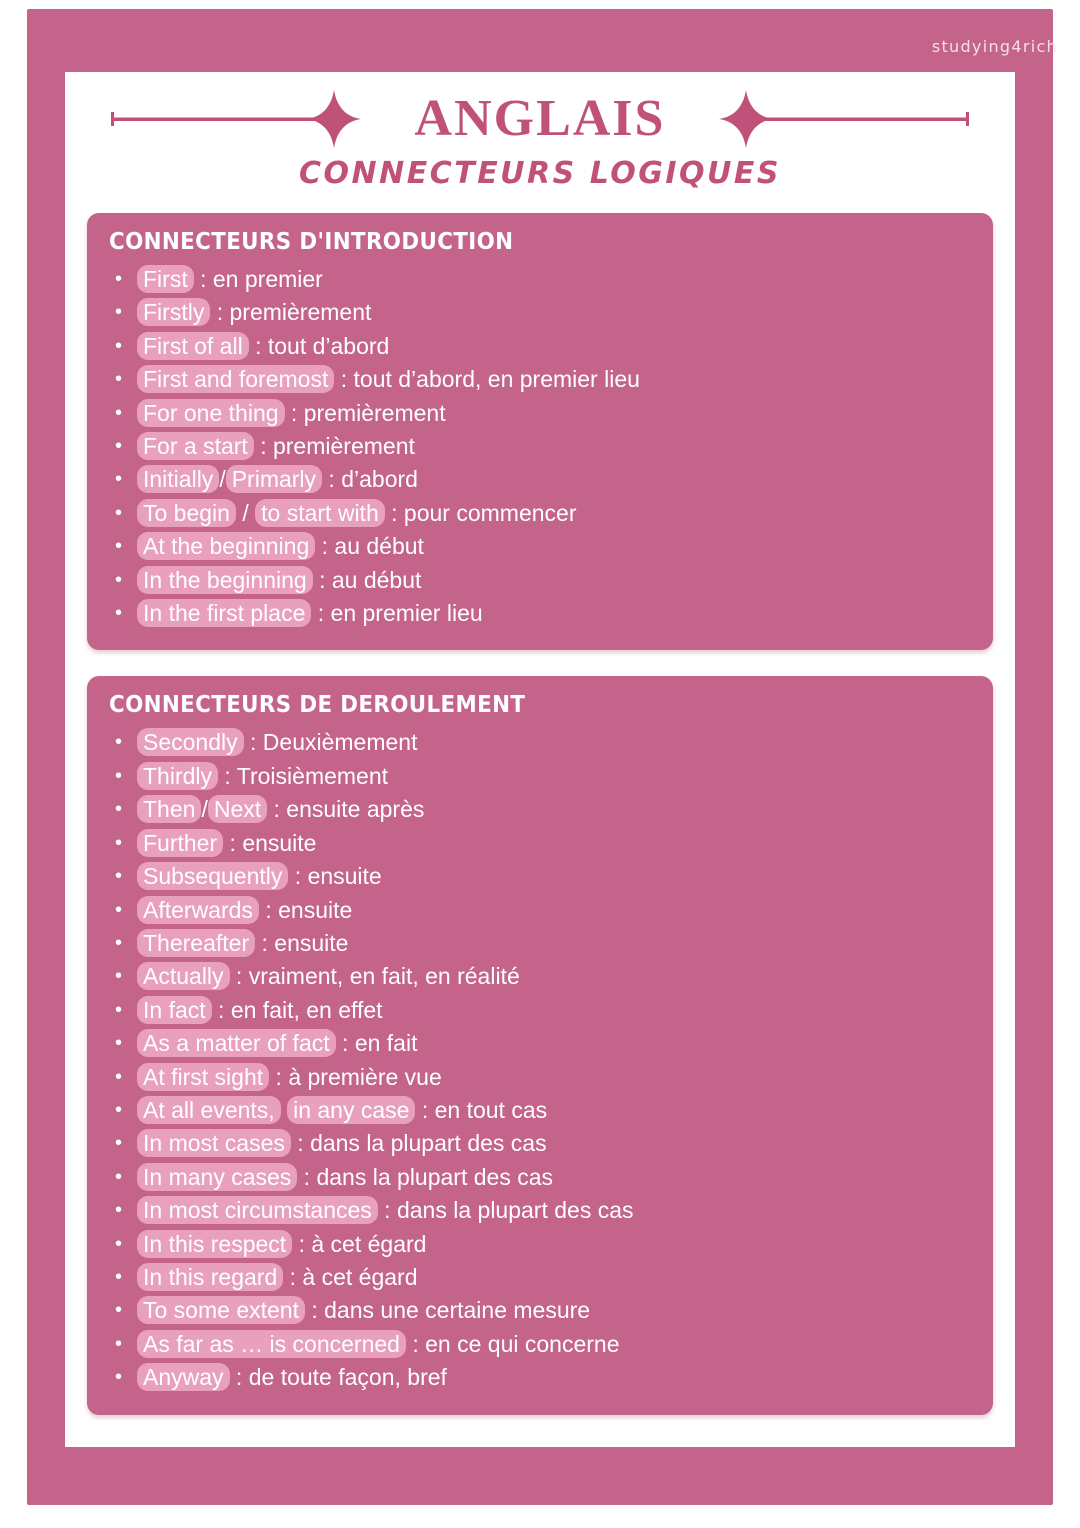  I want to click on connector-list-item: Actually : vraiment, en fait, en réalité, so click(543, 977).